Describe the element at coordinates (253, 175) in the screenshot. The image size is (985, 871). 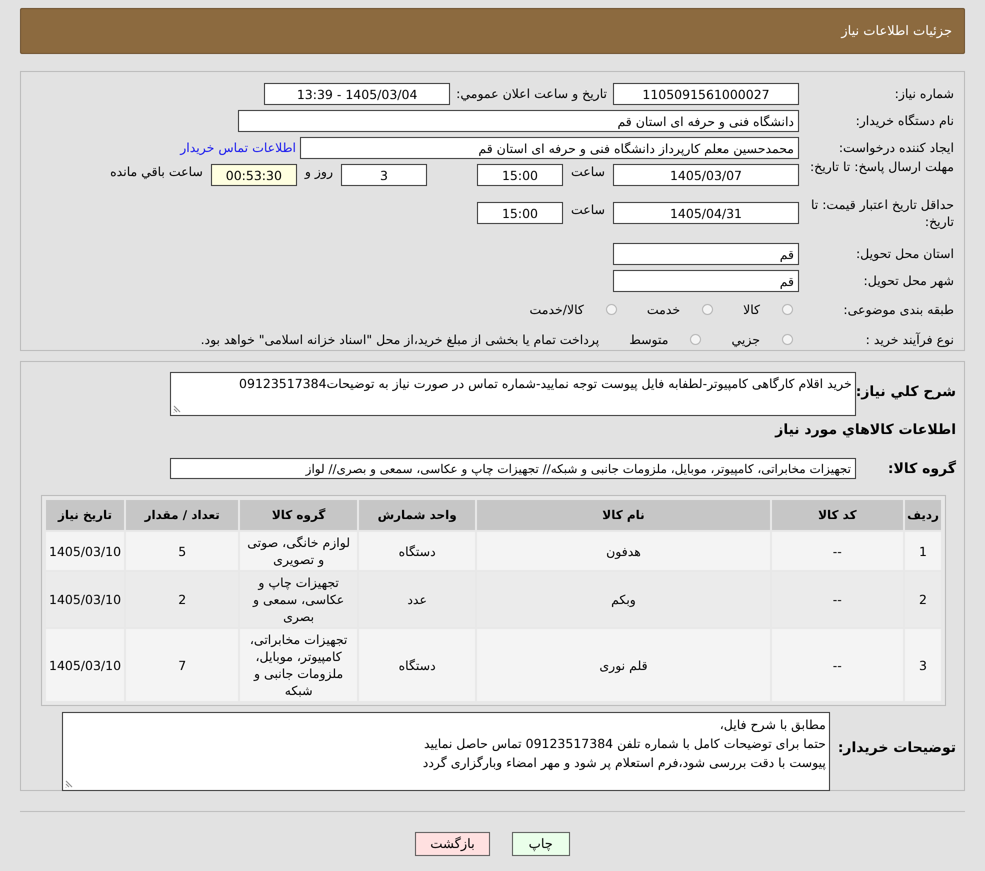
I see `countdown-field: 00:53:30` at that location.